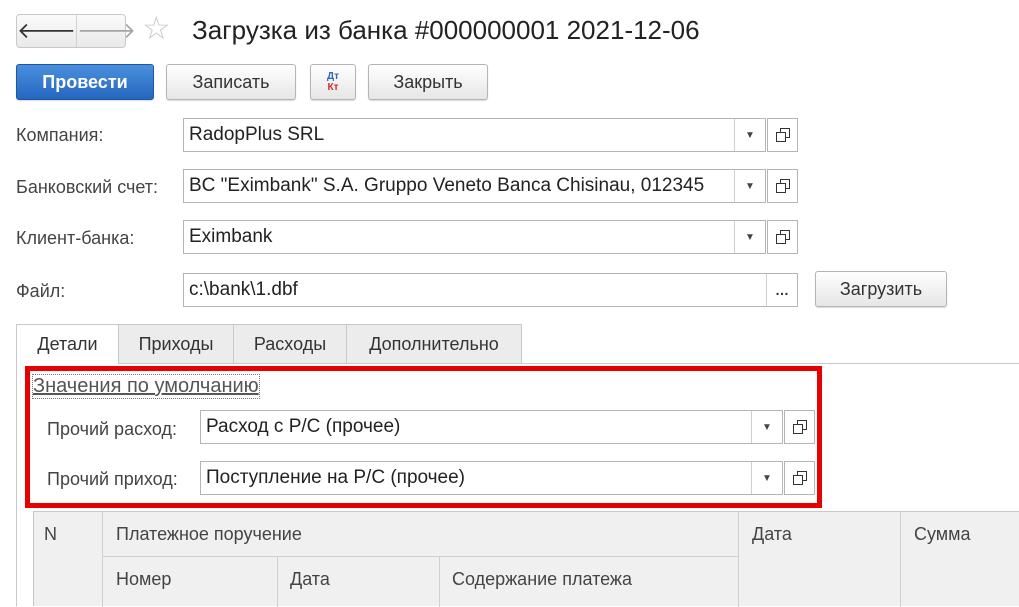  I want to click on other-expense-value: Расход с Р/С (прочее), so click(303, 426).